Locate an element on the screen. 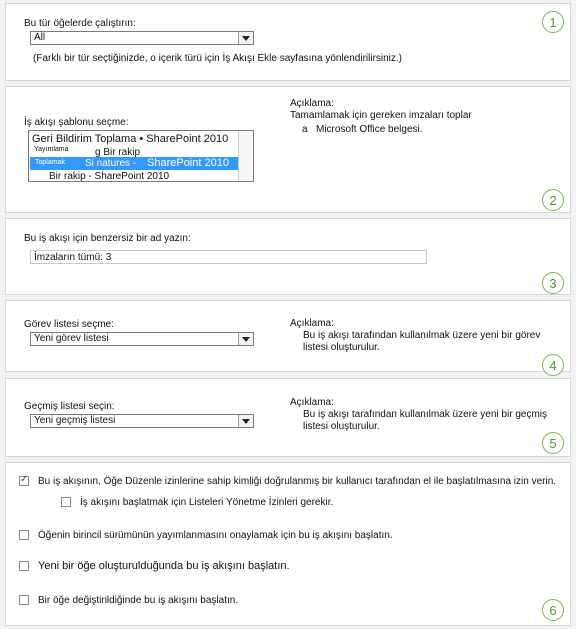 The image size is (576, 629). workflow-name-input: İmzaların tümü: 3 is located at coordinates (228, 257).